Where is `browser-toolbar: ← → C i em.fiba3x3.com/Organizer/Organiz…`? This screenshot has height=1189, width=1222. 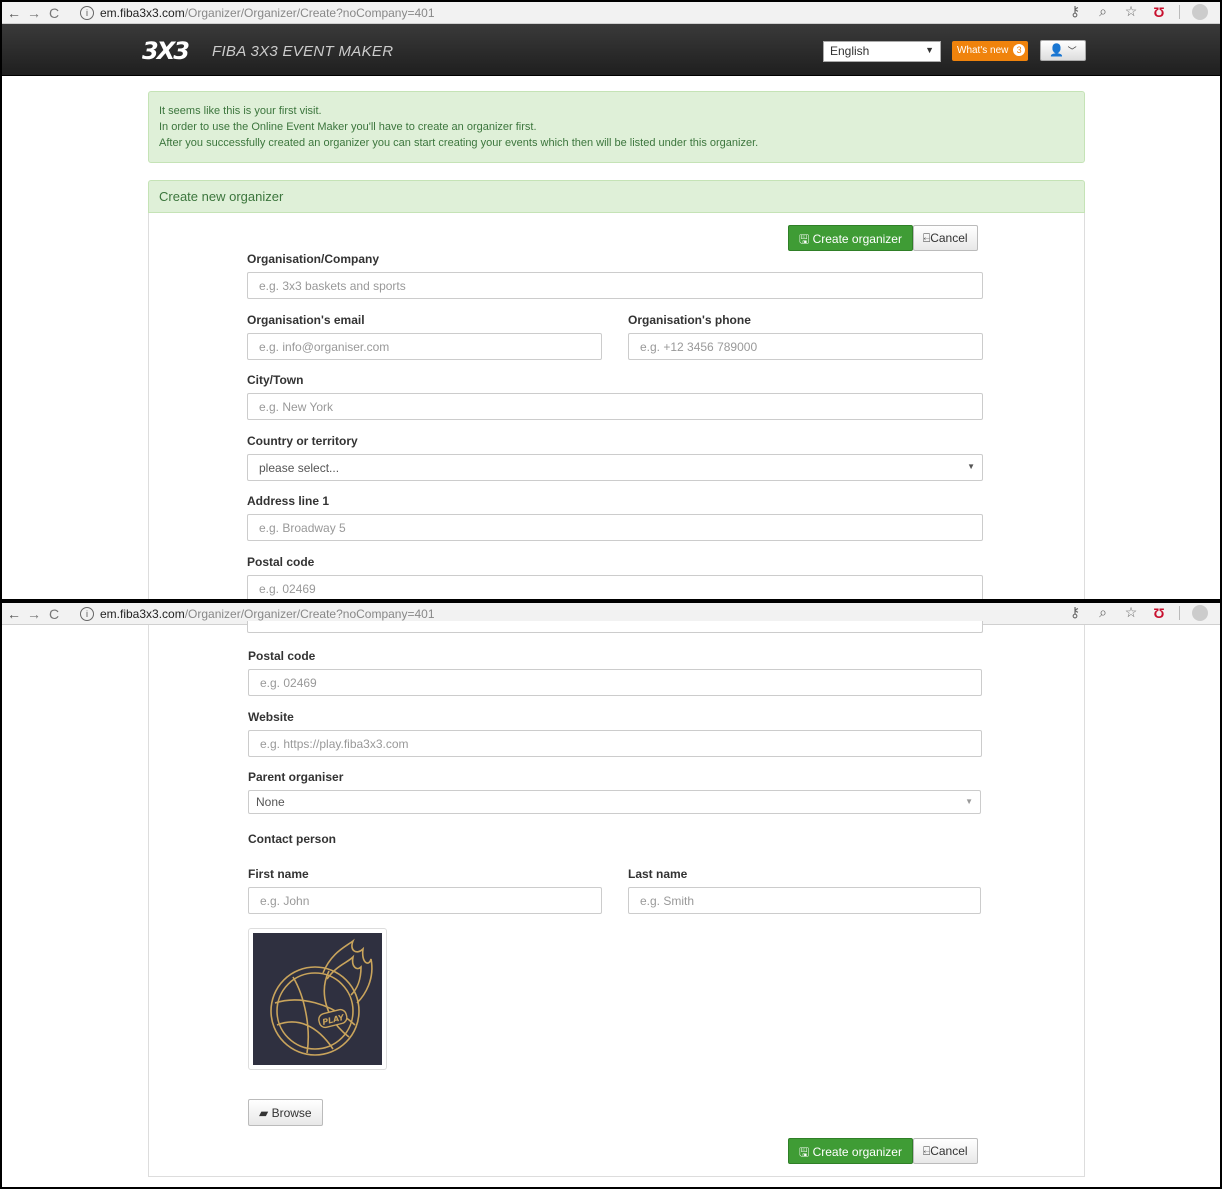 browser-toolbar: ← → C i em.fiba3x3.com/Organizer/Organiz… is located at coordinates (611, 13).